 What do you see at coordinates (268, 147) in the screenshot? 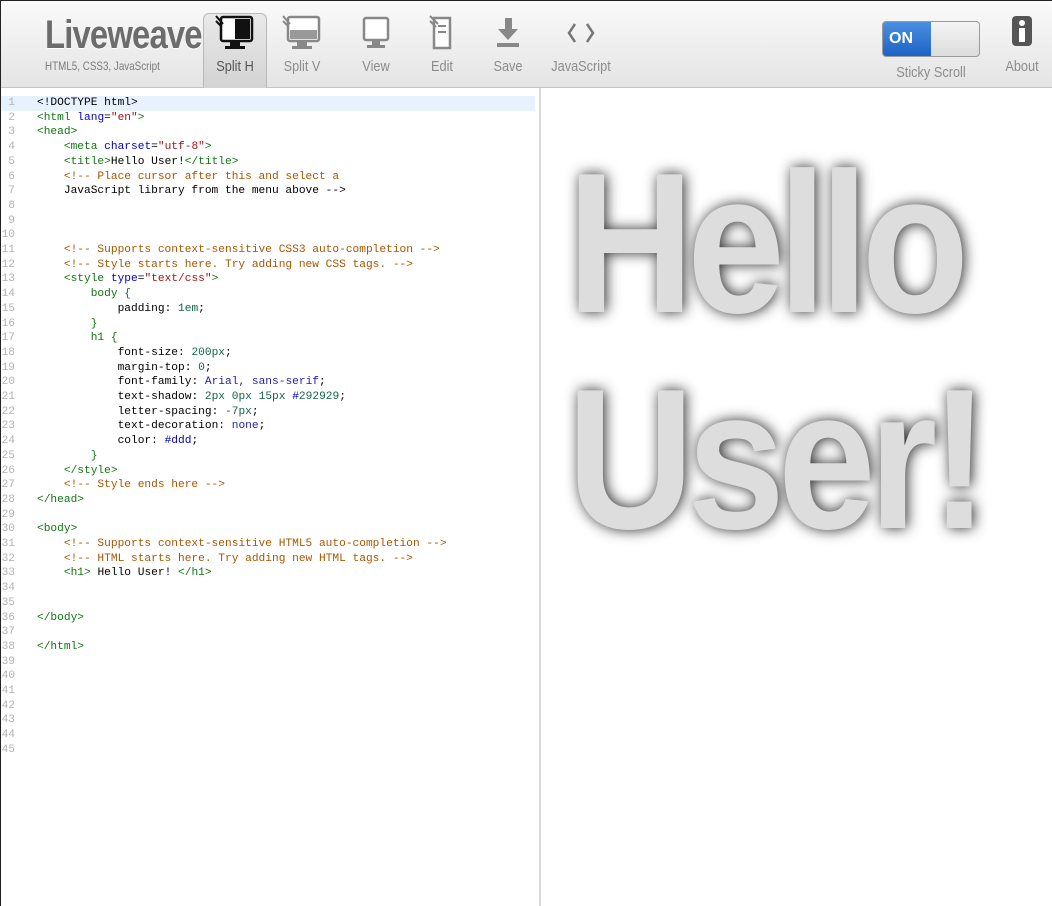
I see `code-line: 4 <meta charset="utf-8">` at bounding box center [268, 147].